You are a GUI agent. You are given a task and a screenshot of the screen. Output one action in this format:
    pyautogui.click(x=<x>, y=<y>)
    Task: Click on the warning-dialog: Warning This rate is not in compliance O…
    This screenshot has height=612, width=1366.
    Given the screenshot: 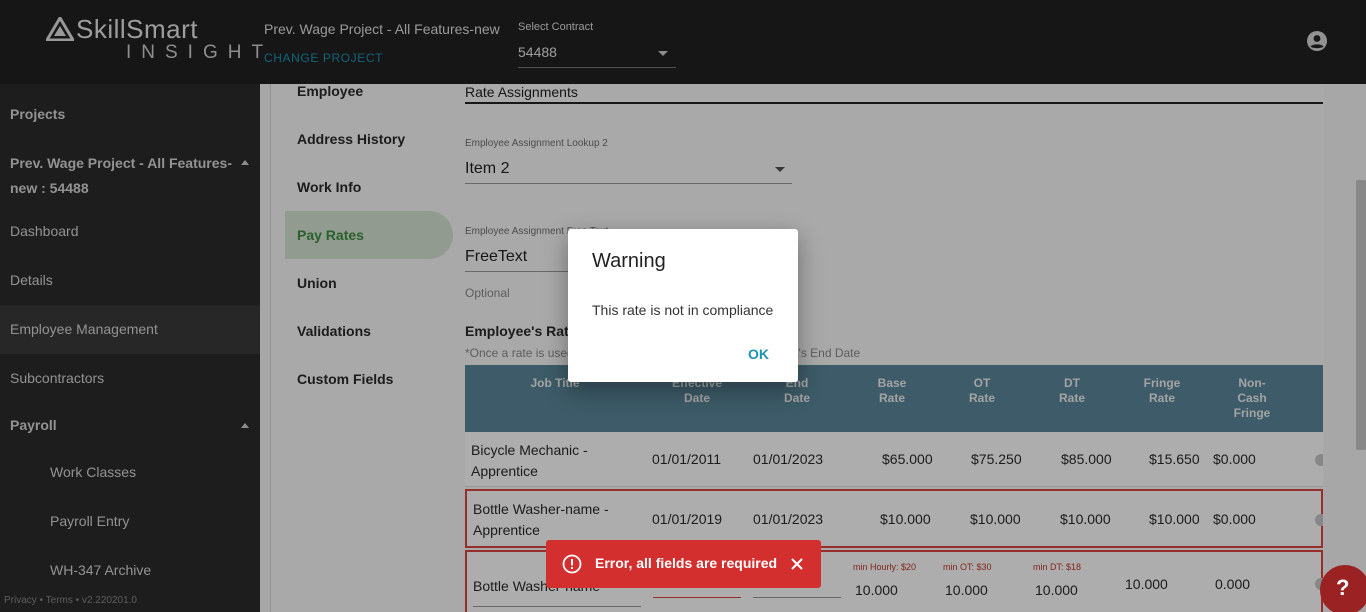 What is the action you would take?
    pyautogui.click(x=683, y=305)
    